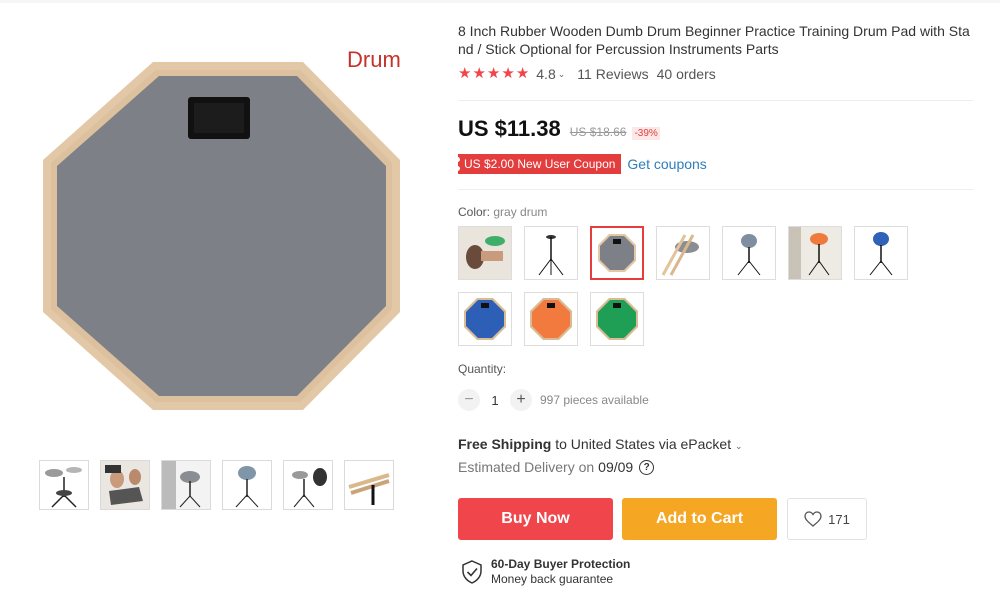  Describe the element at coordinates (309, 488) in the screenshot. I see `stand-with-player-image` at that location.